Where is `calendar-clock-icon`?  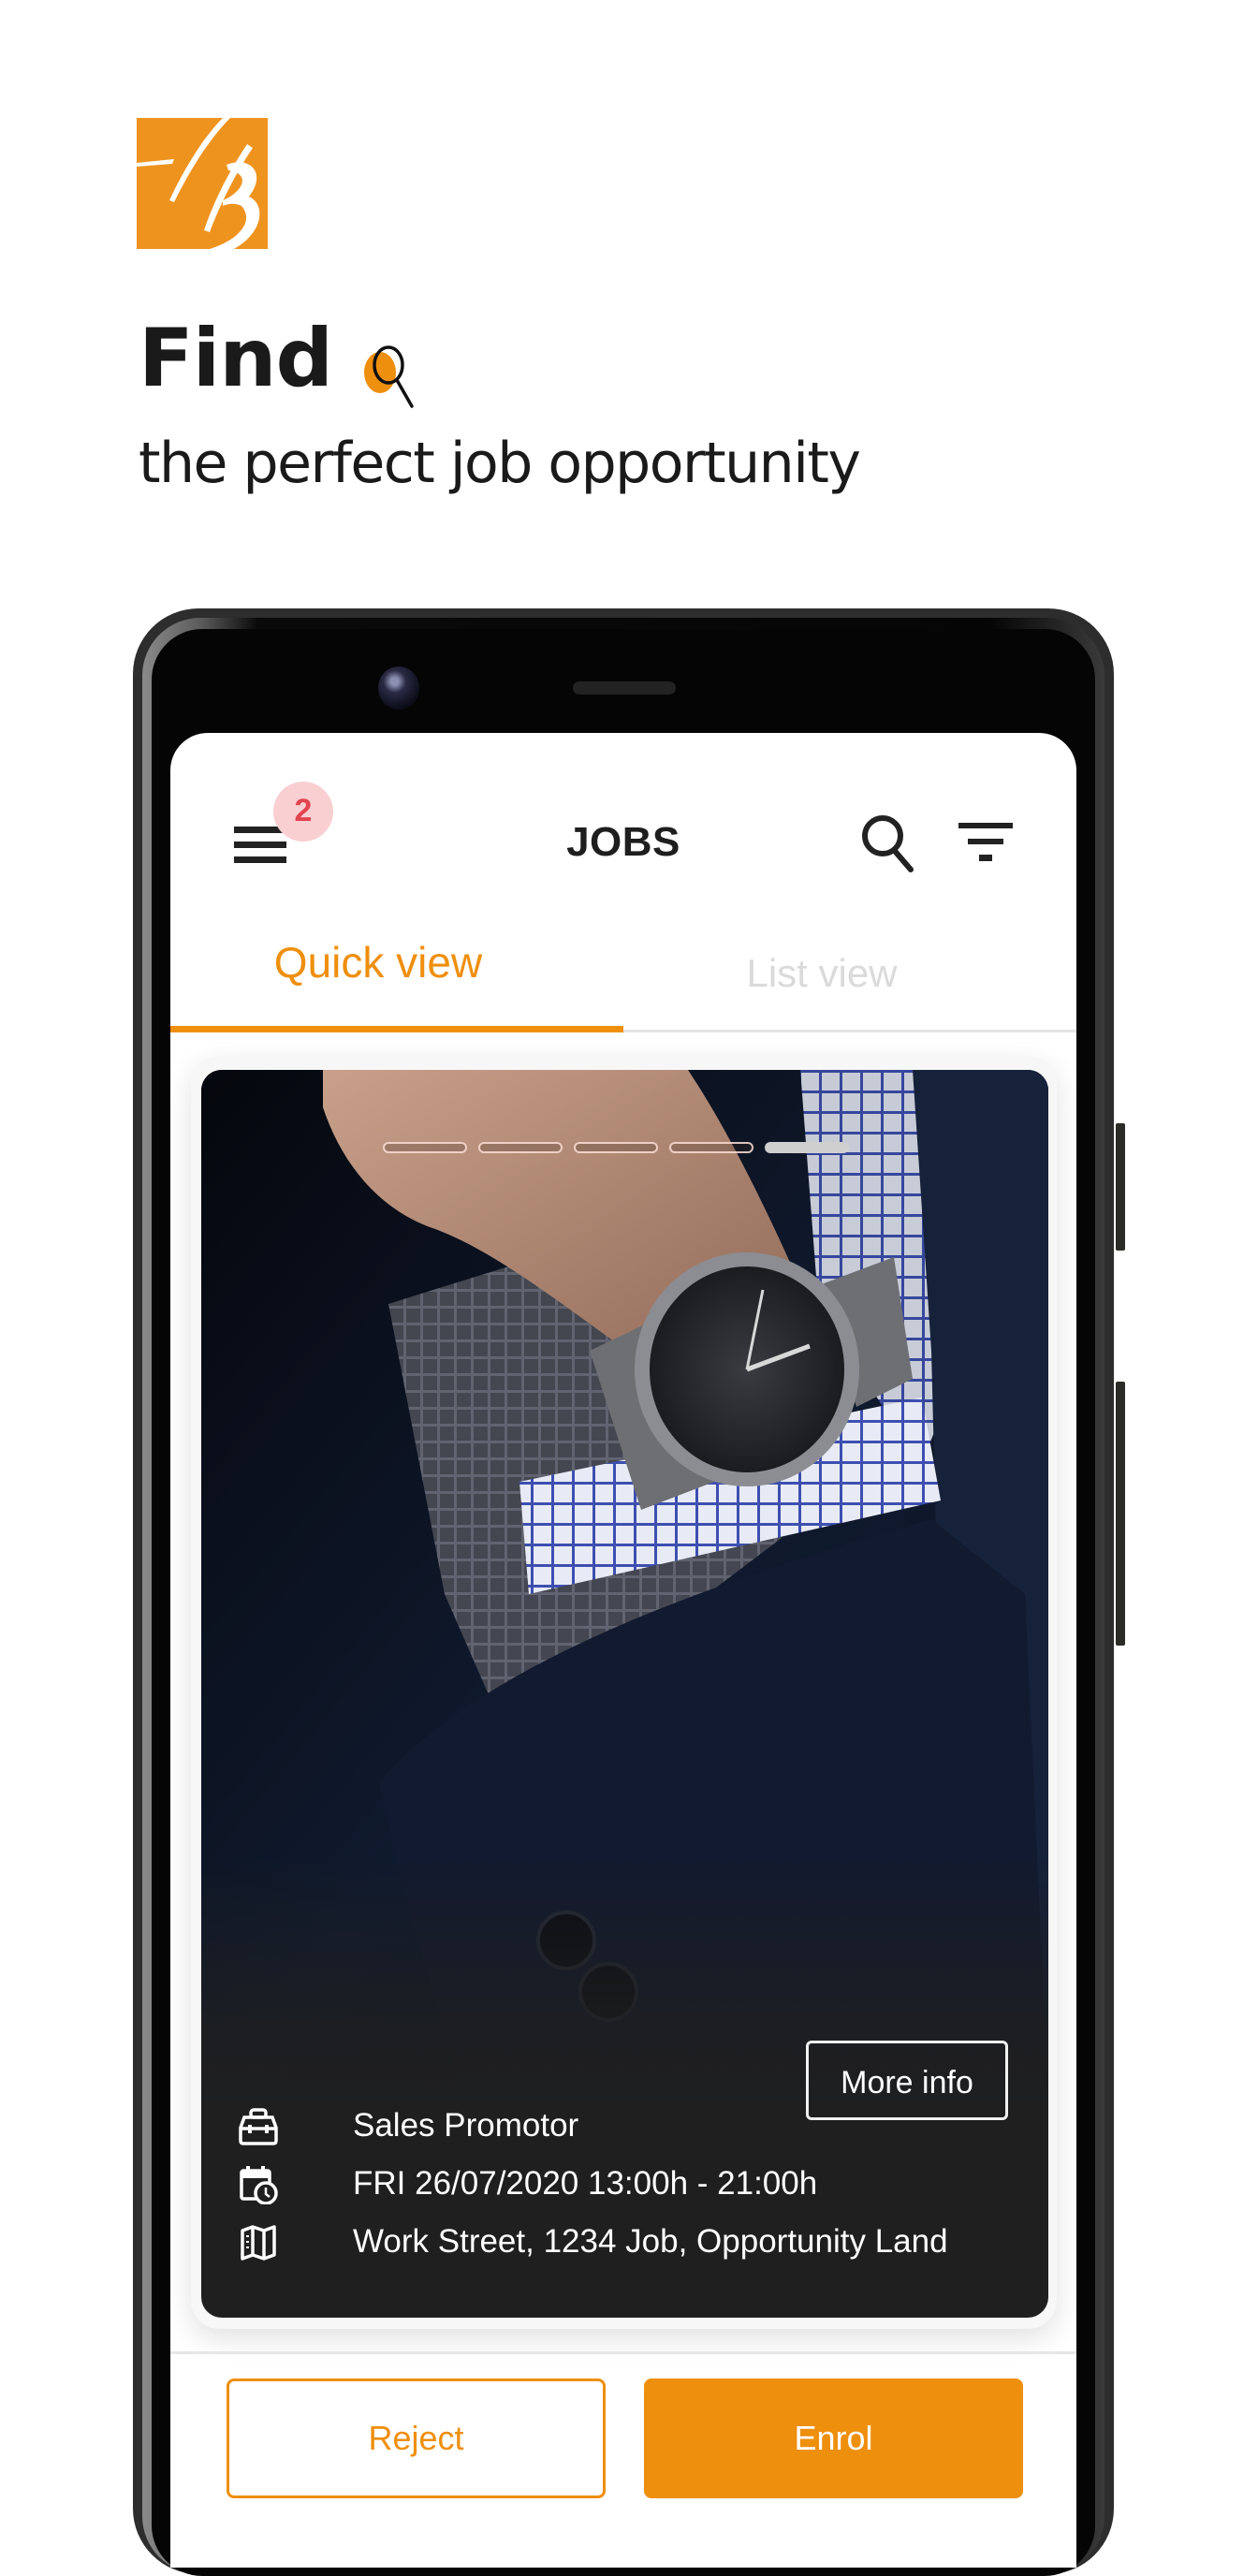 calendar-clock-icon is located at coordinates (258, 2185).